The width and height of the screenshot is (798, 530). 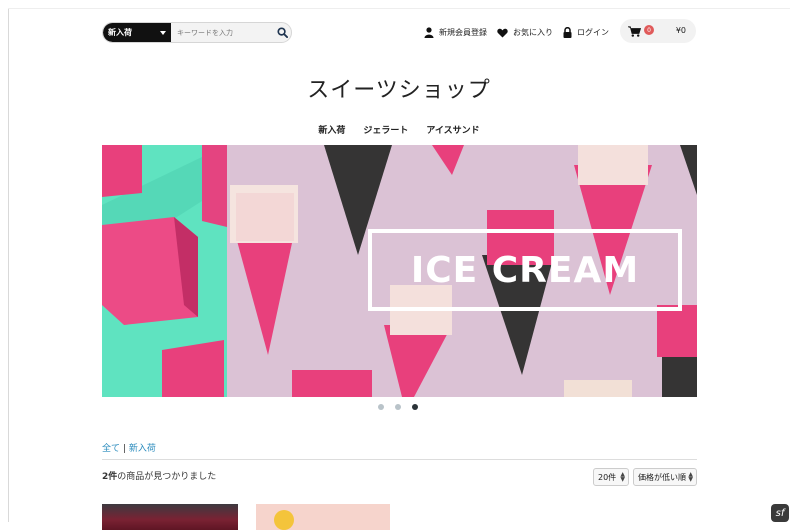 I want to click on results-summary: 2件の商品が見つかりました, so click(x=159, y=475).